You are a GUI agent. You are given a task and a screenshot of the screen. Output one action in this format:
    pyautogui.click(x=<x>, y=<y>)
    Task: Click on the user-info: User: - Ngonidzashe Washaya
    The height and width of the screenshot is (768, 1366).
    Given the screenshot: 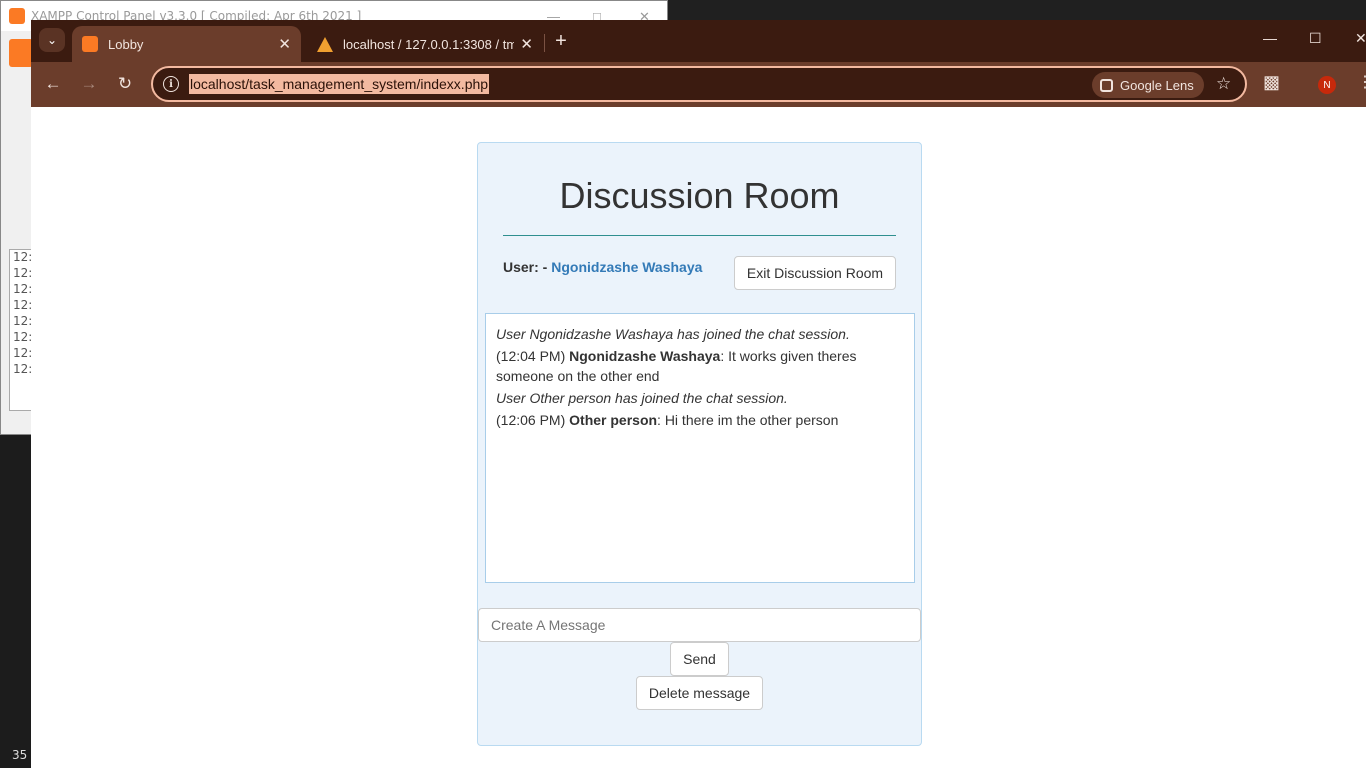 What is the action you would take?
    pyautogui.click(x=602, y=267)
    